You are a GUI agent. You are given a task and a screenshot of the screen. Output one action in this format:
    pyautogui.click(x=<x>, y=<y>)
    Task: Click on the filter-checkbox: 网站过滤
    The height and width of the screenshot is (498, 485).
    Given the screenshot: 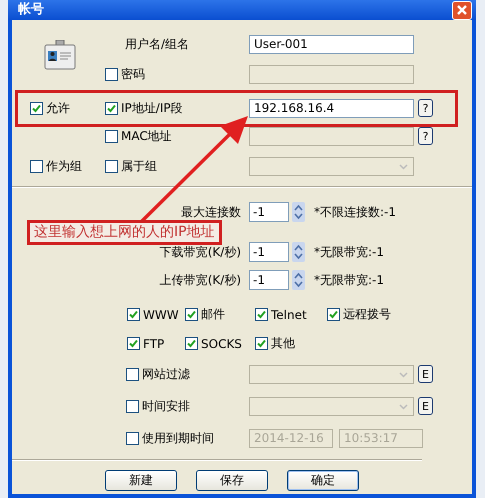 What is the action you would take?
    pyautogui.click(x=187, y=374)
    